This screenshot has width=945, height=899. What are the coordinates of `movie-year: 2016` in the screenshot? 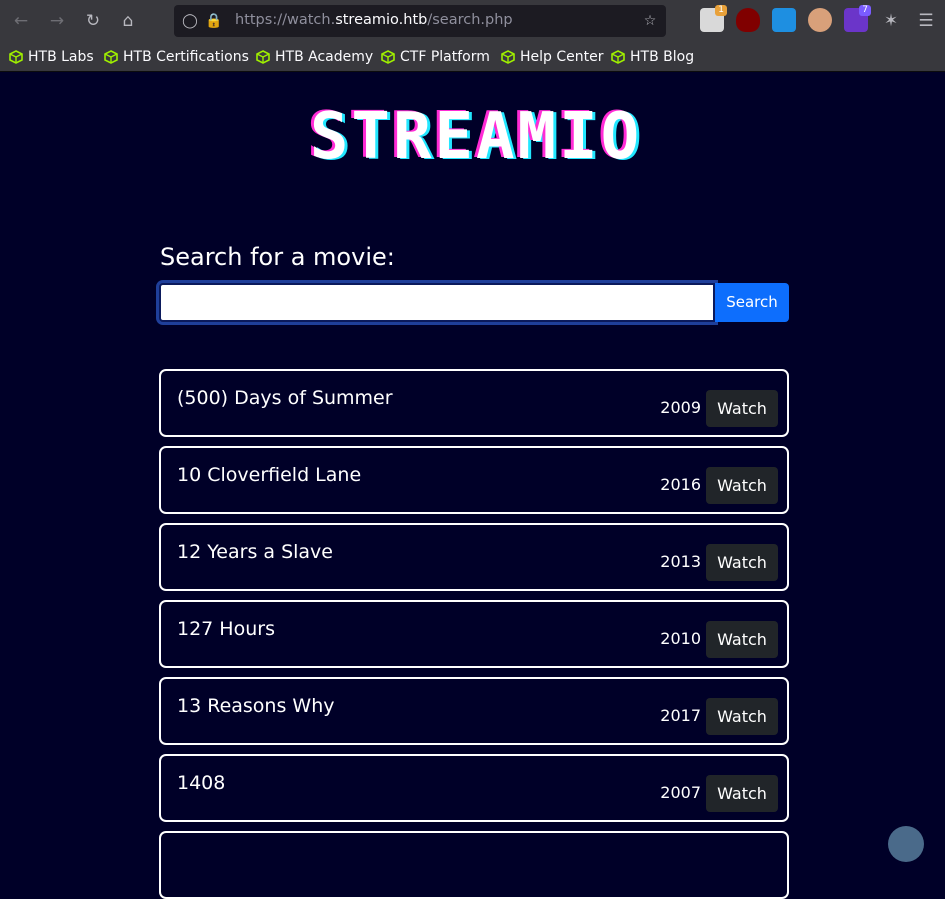 It's located at (680, 484).